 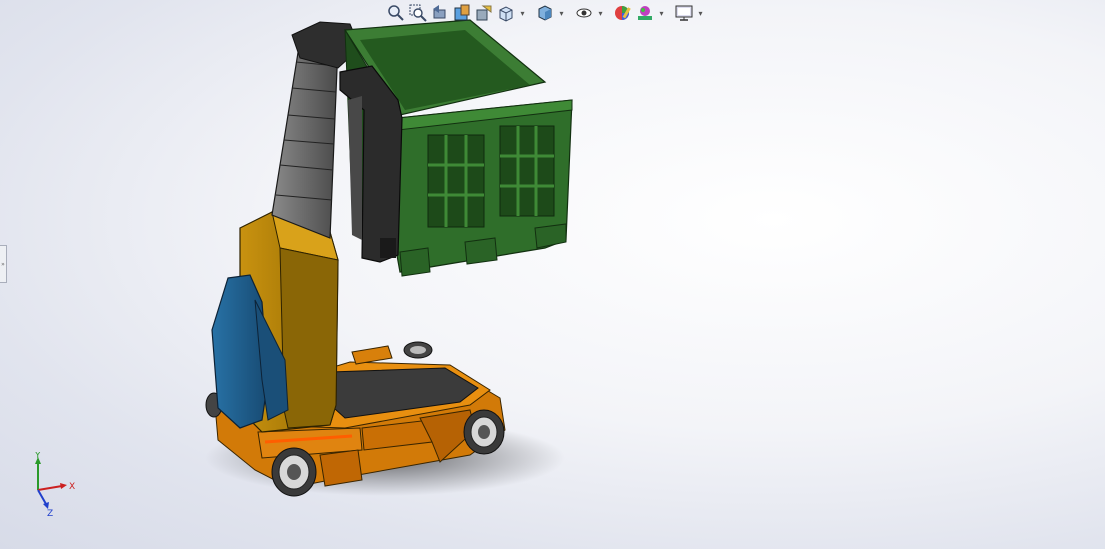 I want to click on view-settings-icon, so click(x=684, y=13).